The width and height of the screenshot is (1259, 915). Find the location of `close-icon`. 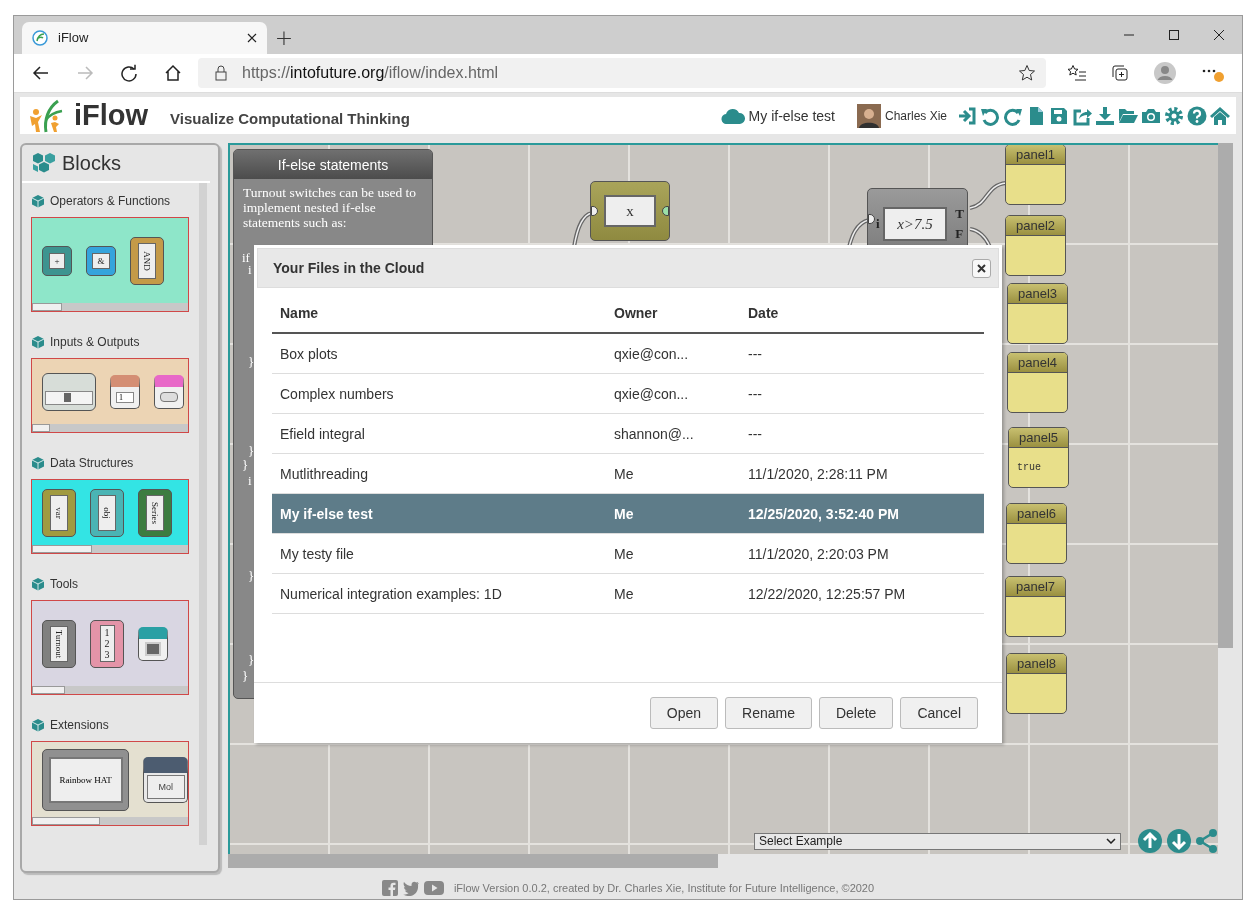

close-icon is located at coordinates (1219, 34).